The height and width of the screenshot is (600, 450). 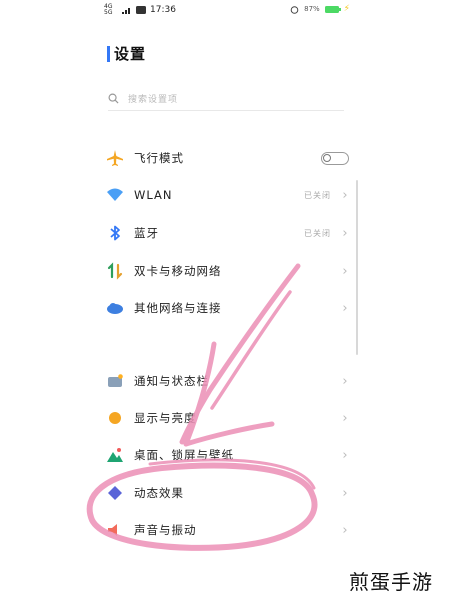 I want to click on search-icon, so click(x=113, y=98).